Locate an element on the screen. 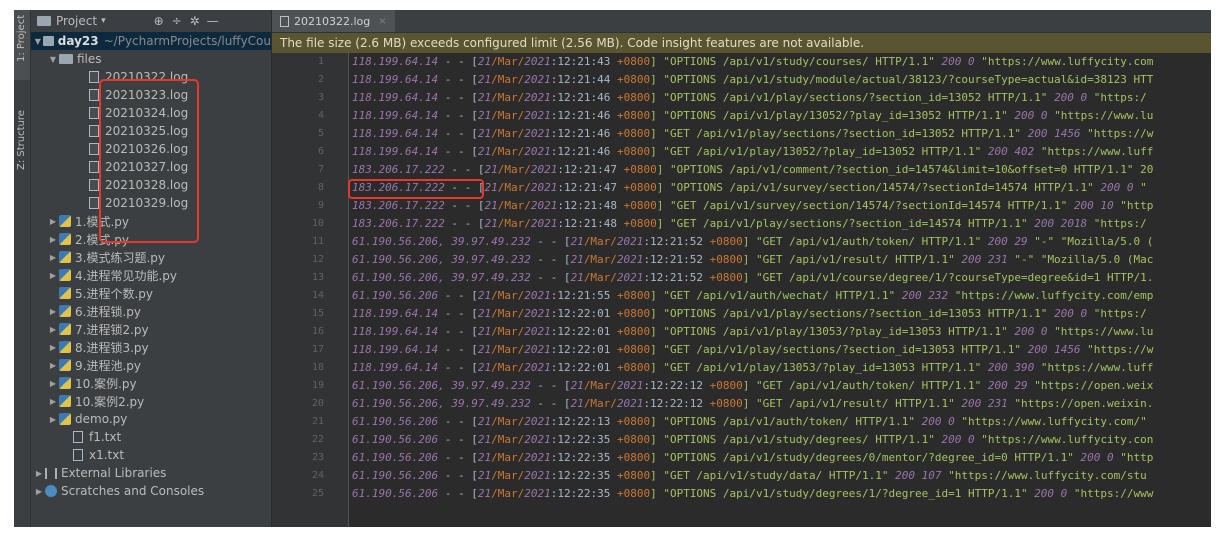 This screenshot has height=537, width=1231. line-number: 14 is located at coordinates (317, 295).